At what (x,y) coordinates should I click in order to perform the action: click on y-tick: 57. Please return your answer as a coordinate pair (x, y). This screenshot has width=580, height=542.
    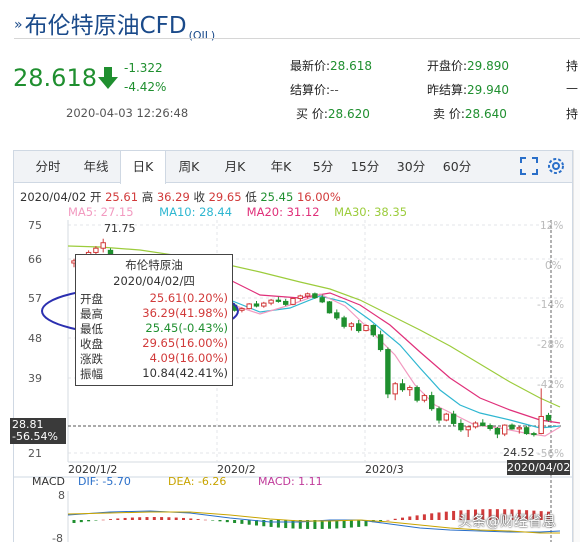
    Looking at the image, I should click on (35, 298).